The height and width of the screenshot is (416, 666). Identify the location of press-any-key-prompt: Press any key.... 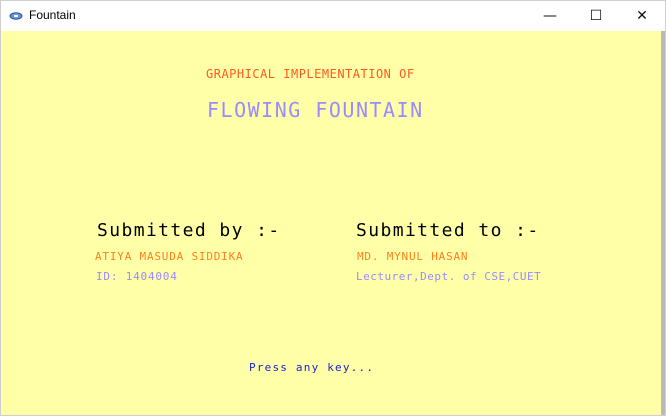
(312, 367).